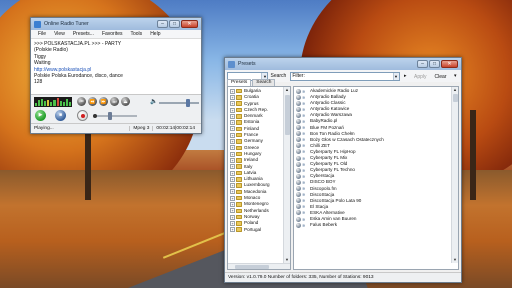 This screenshot has width=512, height=288. I want to click on station-item: ≋ Falus Beberk, so click(377, 225).